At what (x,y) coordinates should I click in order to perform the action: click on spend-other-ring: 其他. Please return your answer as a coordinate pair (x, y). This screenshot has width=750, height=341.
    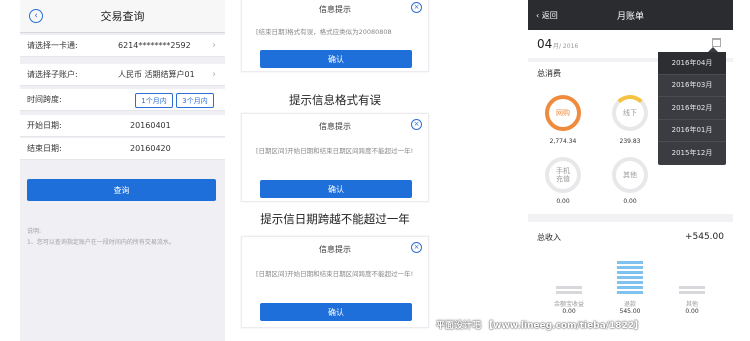
    Looking at the image, I should click on (630, 175).